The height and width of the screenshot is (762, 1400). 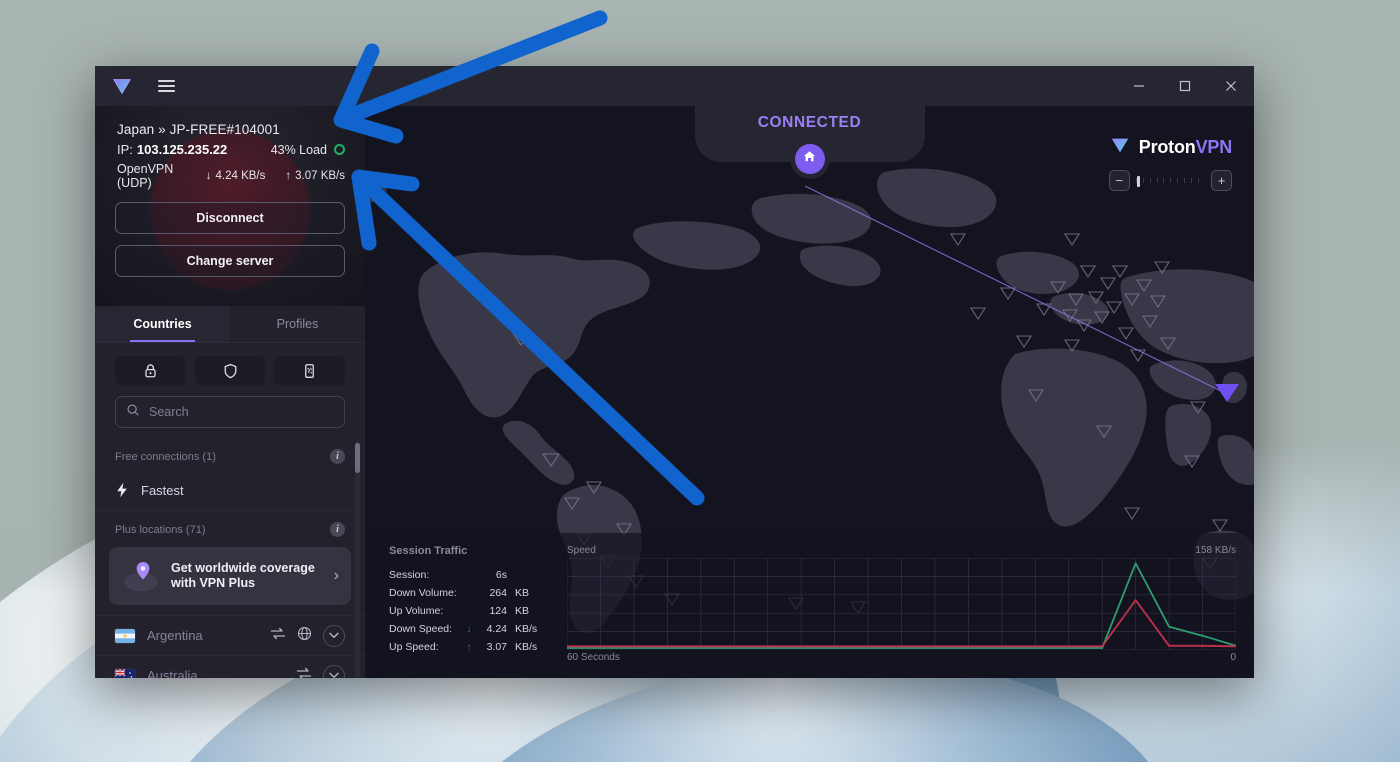 What do you see at coordinates (125, 149) in the screenshot?
I see `ip-label: IP:` at bounding box center [125, 149].